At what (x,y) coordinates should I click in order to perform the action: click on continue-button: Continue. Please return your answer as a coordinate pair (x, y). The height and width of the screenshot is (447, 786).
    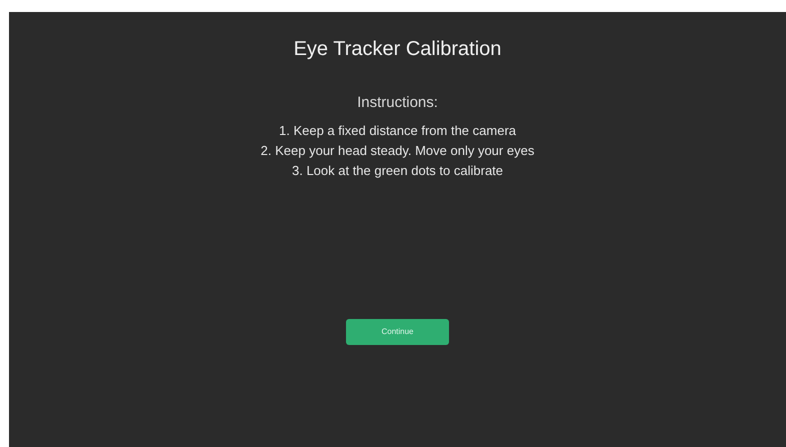
    Looking at the image, I should click on (397, 332).